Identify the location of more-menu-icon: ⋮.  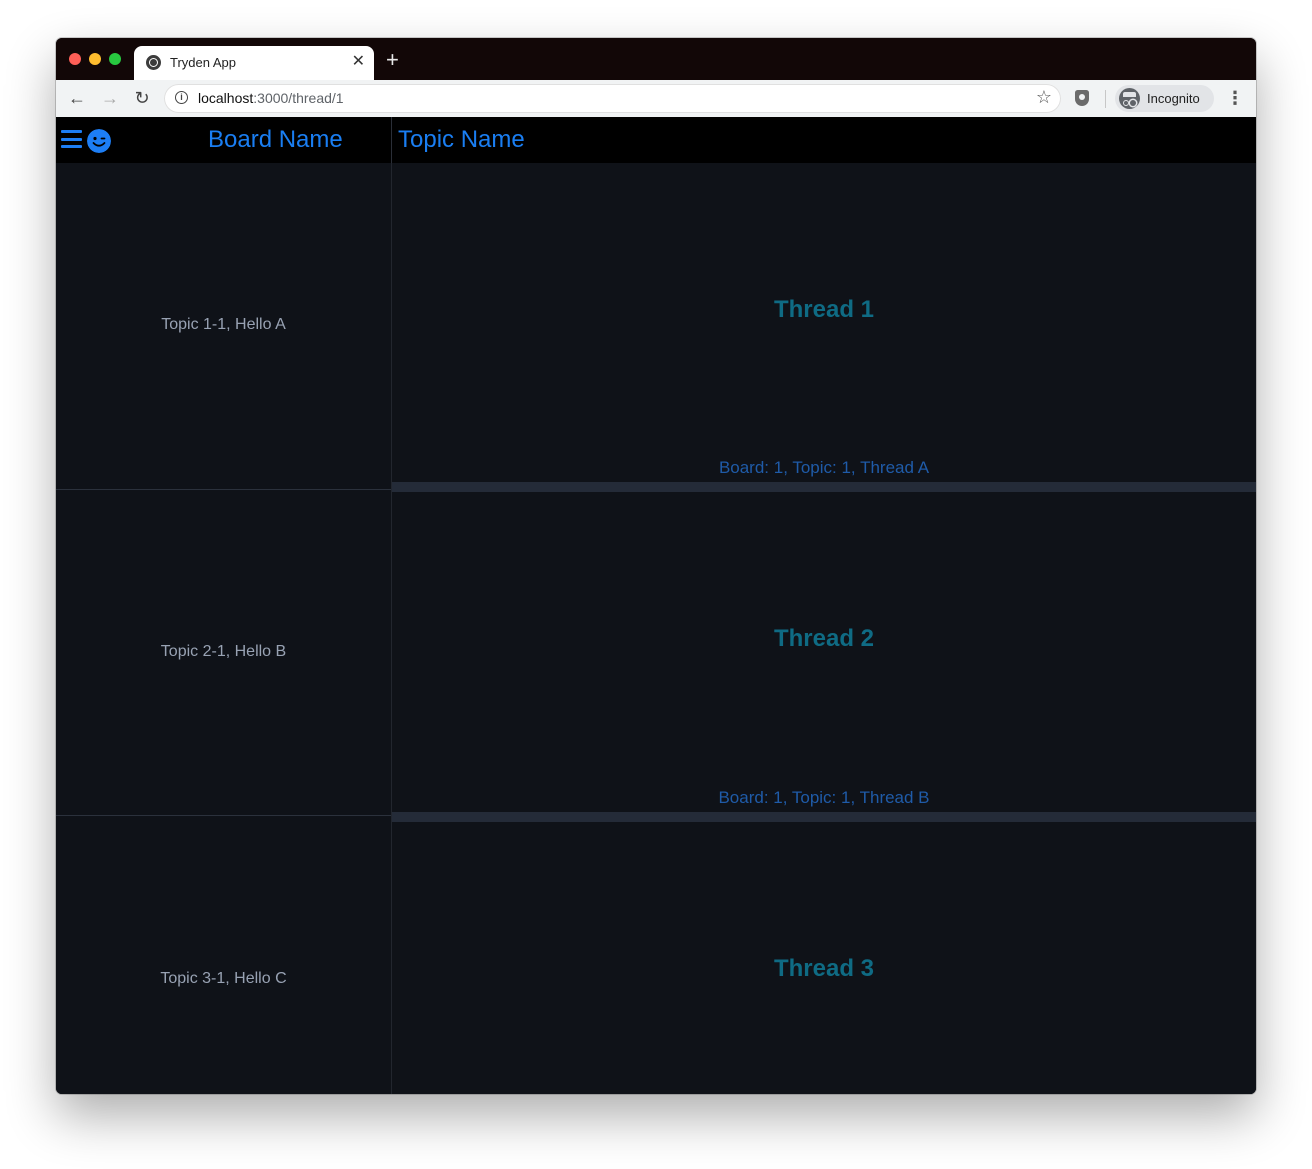
(1235, 98).